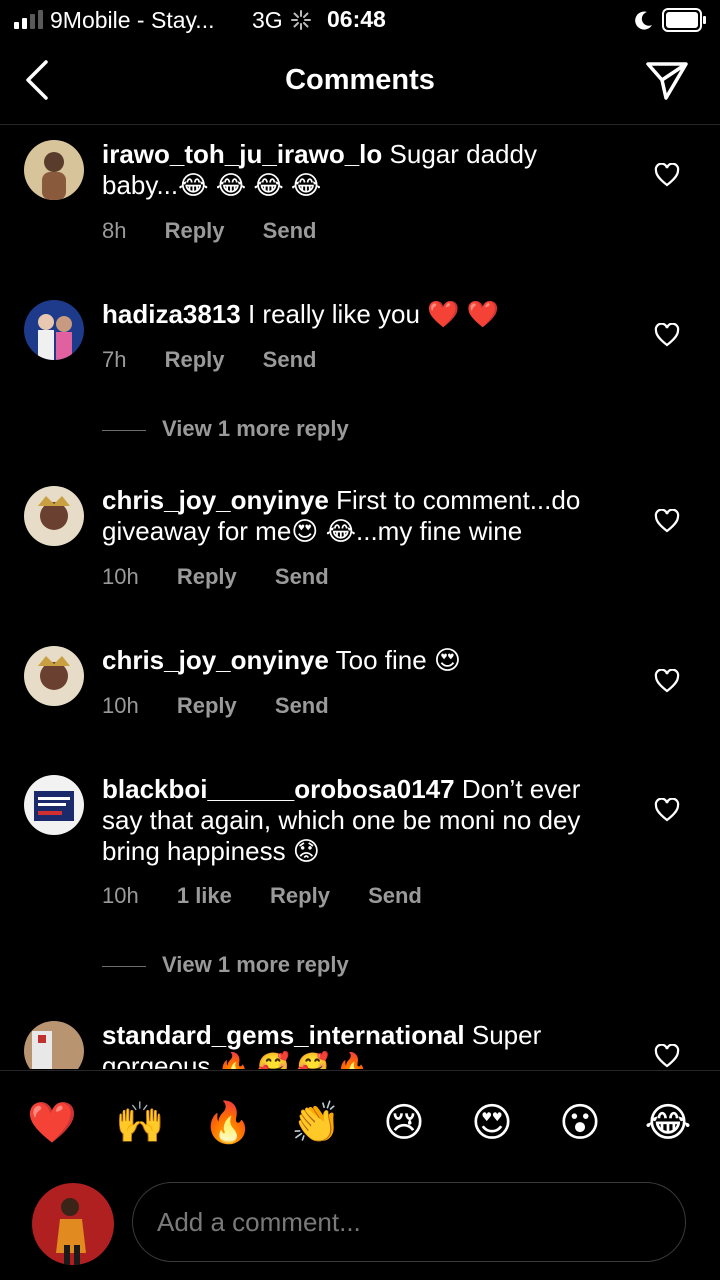 Image resolution: width=720 pixels, height=1280 pixels. I want to click on emoji-fire-button: 🔥, so click(228, 1123).